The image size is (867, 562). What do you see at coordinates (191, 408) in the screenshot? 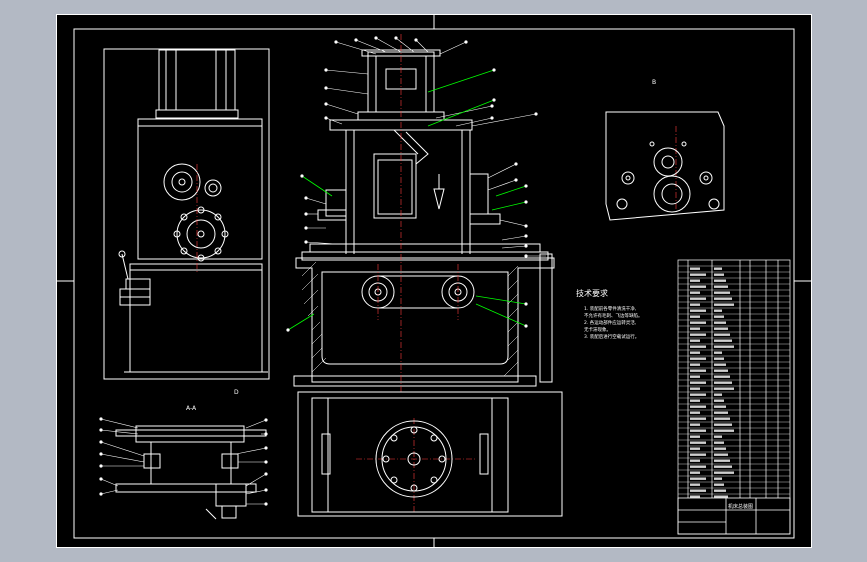
I see `section-aa-title: A-A` at bounding box center [191, 408].